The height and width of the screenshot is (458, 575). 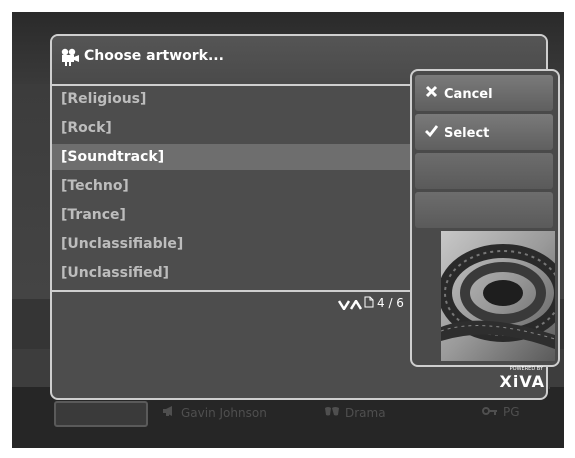 What do you see at coordinates (468, 94) in the screenshot?
I see `cancel-label: Cancel` at bounding box center [468, 94].